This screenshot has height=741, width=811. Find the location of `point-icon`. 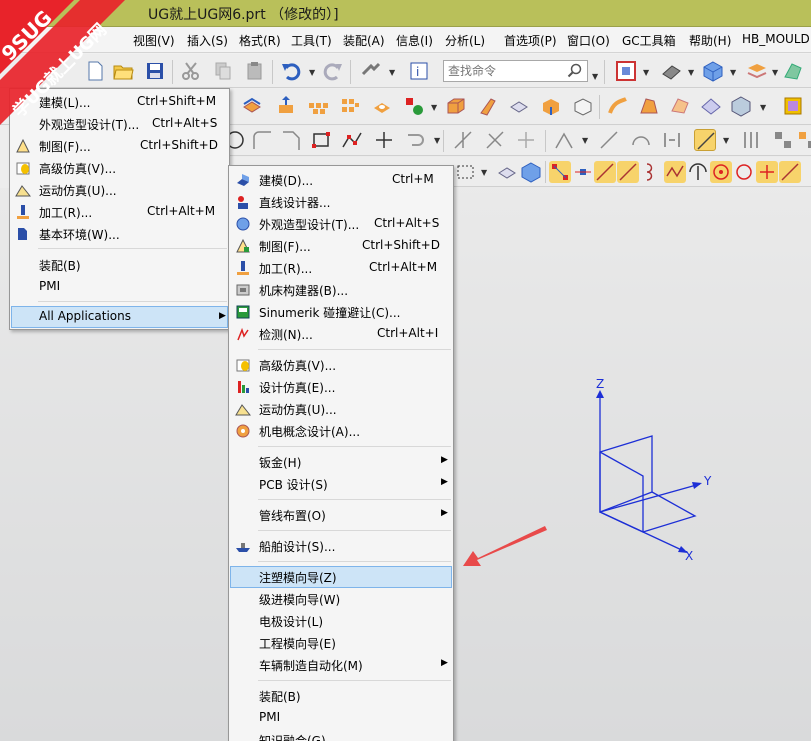

point-icon is located at coordinates (384, 140).